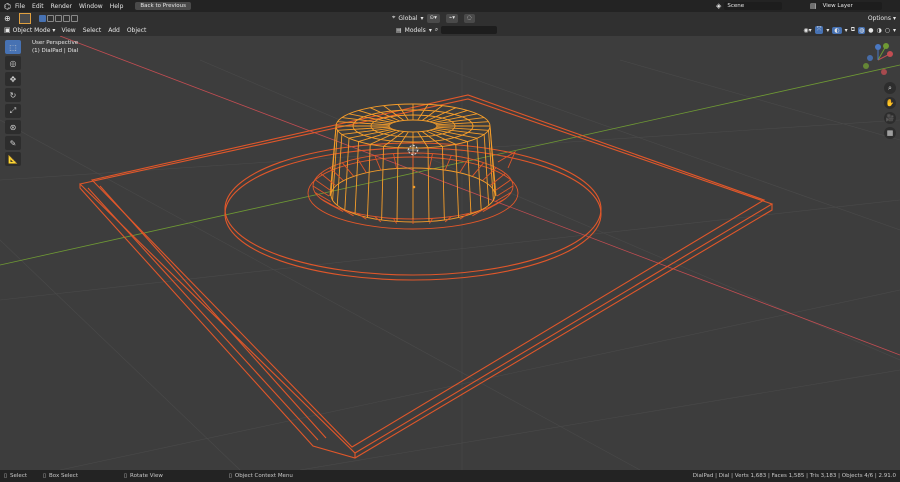 The height and width of the screenshot is (482, 900). What do you see at coordinates (55, 43) in the screenshot?
I see `perspective-label: User Perspective` at bounding box center [55, 43].